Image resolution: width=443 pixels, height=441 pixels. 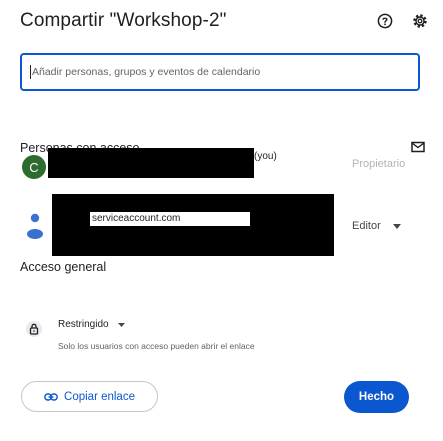 I want to click on email-visible-area: serviceaccount.com, so click(x=170, y=219).